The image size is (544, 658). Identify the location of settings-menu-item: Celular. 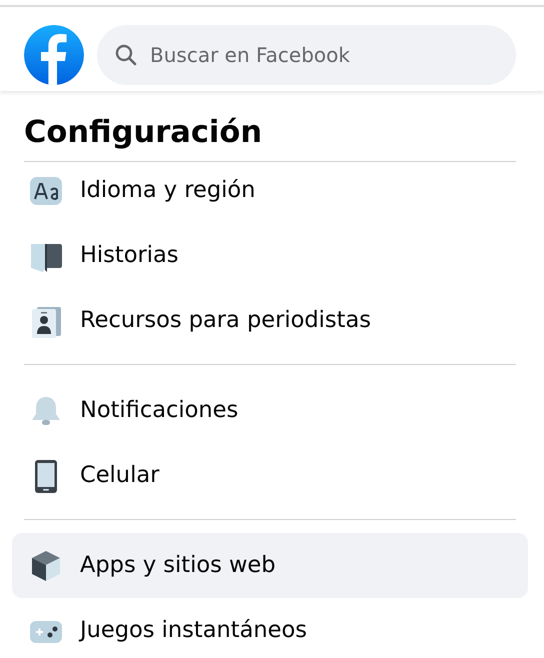
(270, 475).